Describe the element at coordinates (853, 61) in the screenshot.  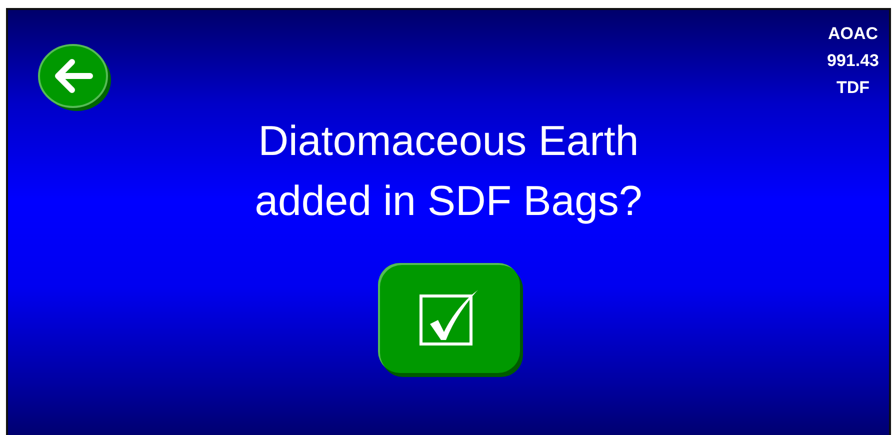
I see `method-label: AOAC 991.43 TDF` at that location.